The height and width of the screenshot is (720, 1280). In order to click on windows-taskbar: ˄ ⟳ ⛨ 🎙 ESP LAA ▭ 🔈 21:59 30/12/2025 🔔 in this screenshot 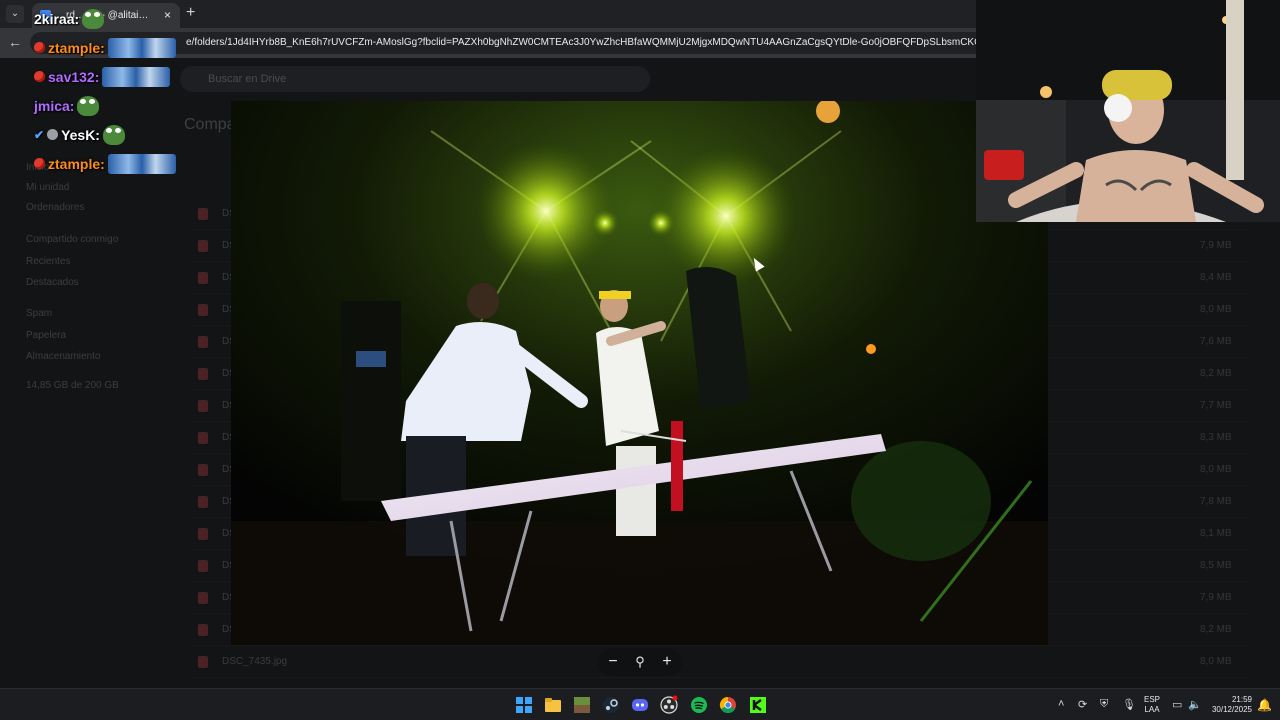, I will do `click(640, 704)`.